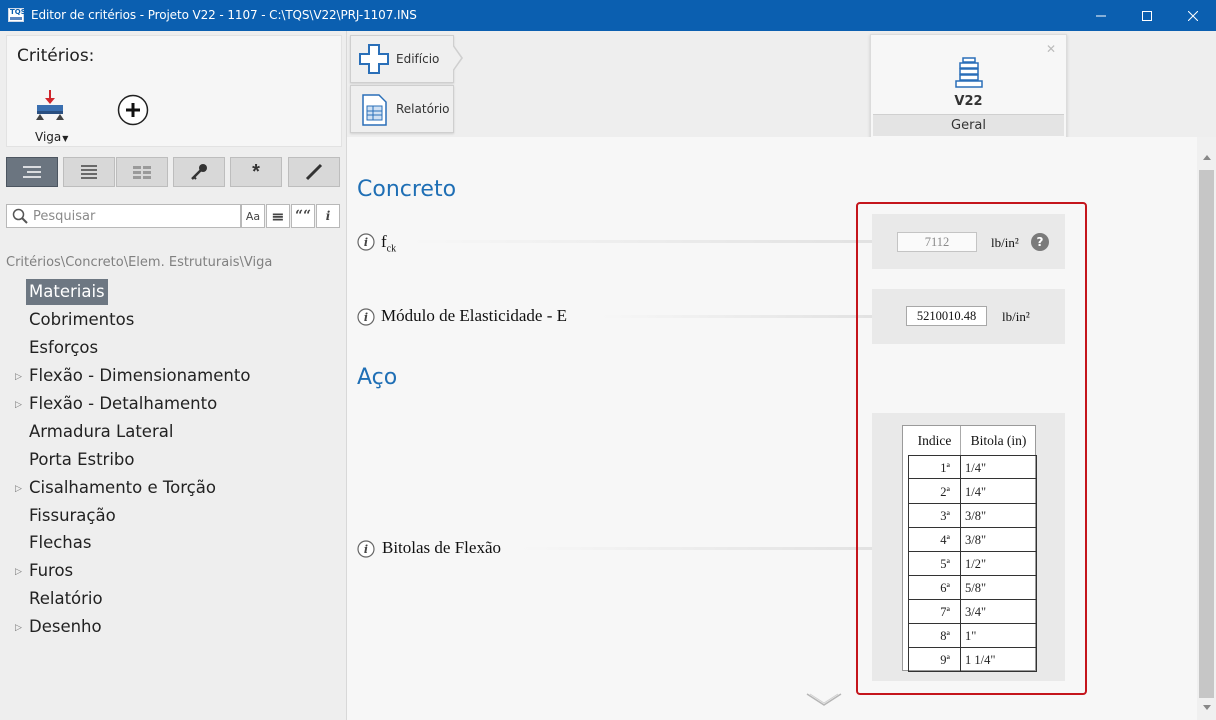  I want to click on search-input, so click(135, 216).